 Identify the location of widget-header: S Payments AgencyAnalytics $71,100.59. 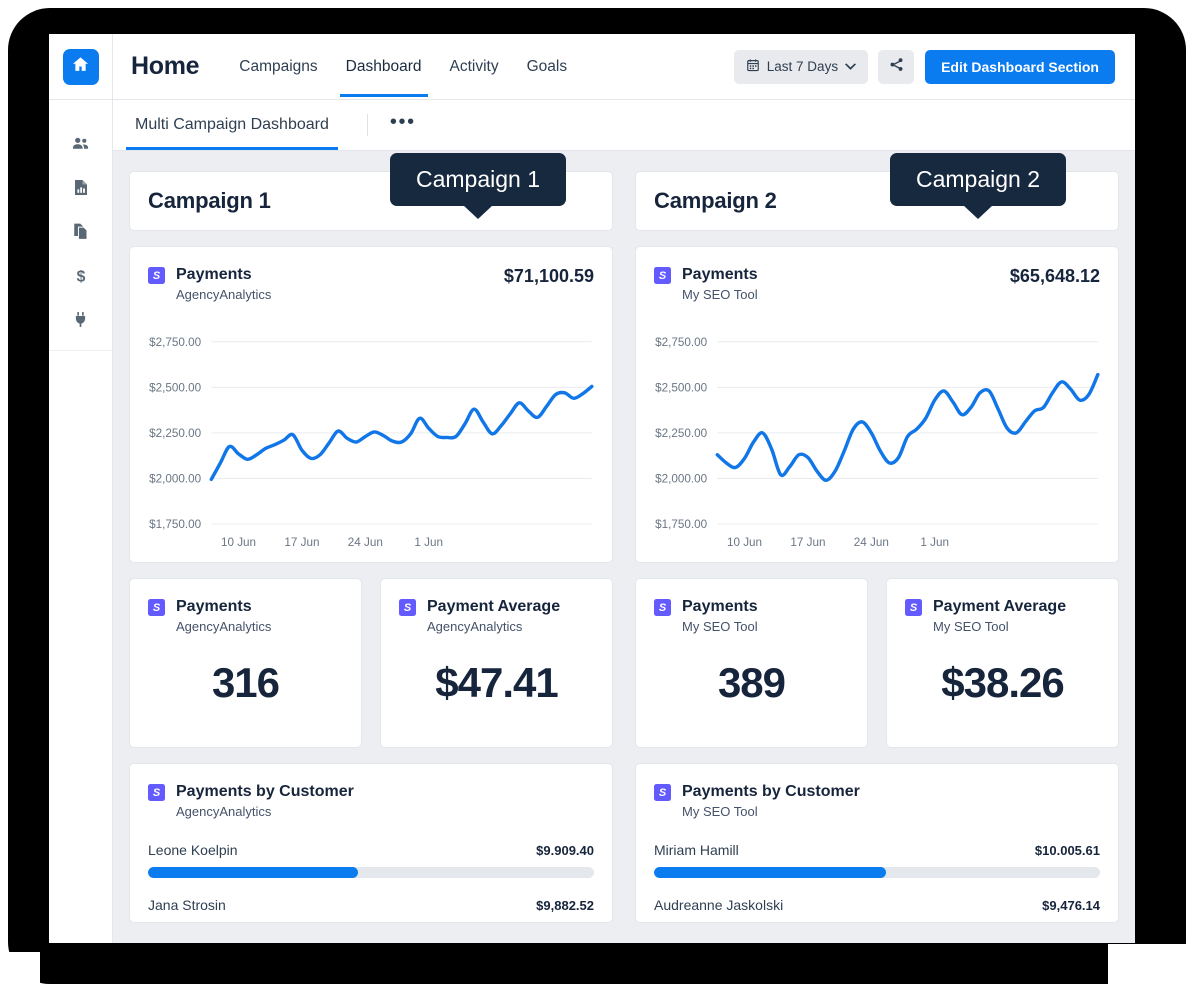
(371, 275).